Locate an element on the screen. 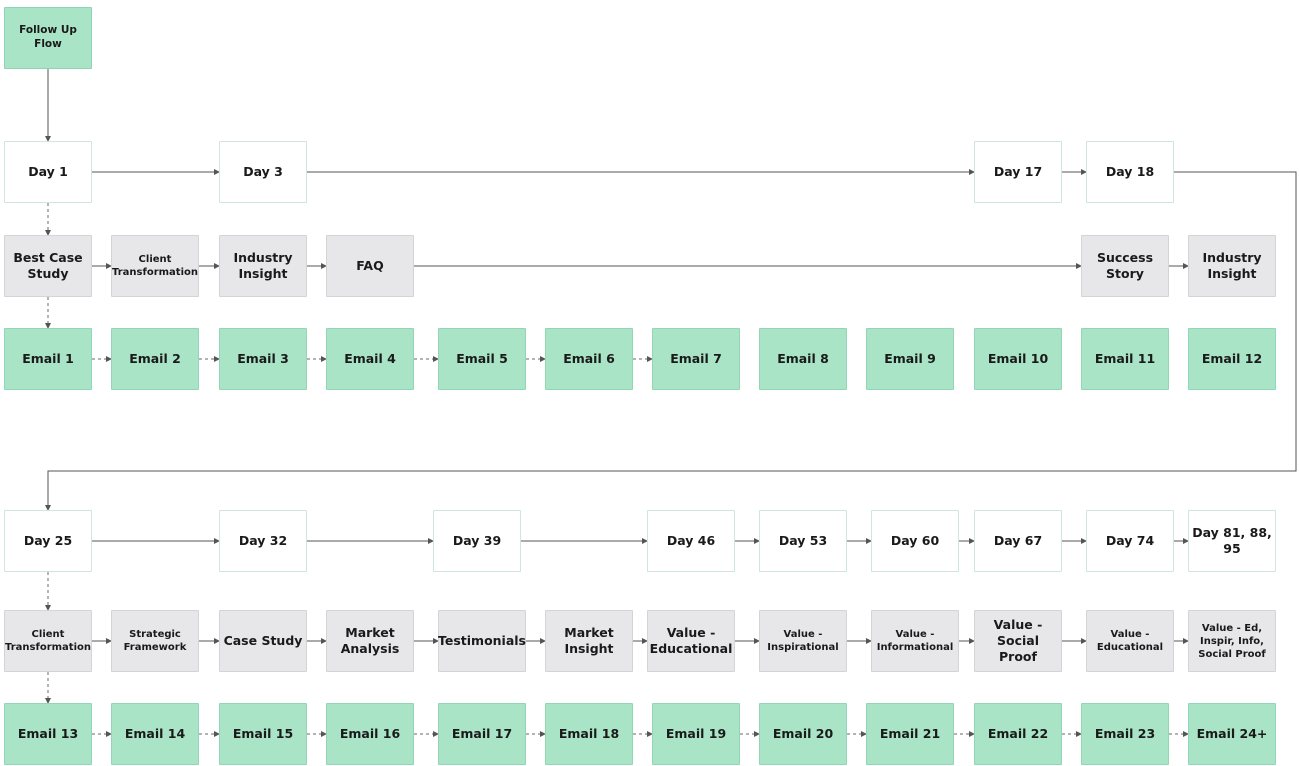 The height and width of the screenshot is (766, 1299). topic-node: Value - Inspirational is located at coordinates (803, 641).